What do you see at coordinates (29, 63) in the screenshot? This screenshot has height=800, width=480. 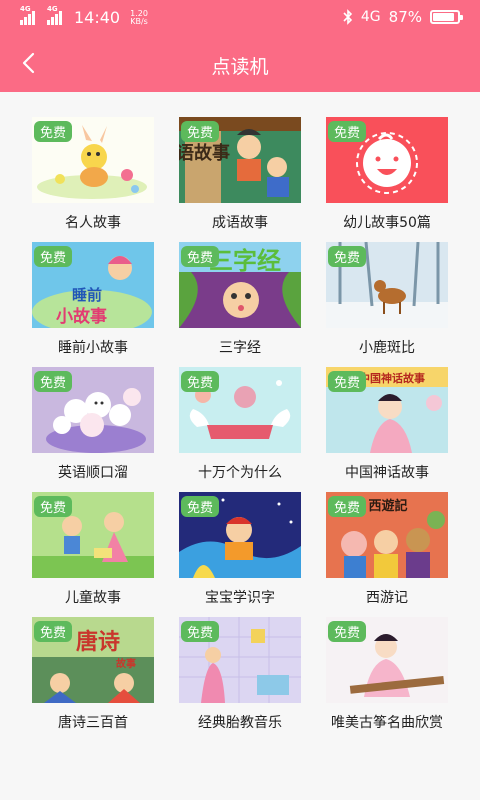 I see `back-arrow-icon` at bounding box center [29, 63].